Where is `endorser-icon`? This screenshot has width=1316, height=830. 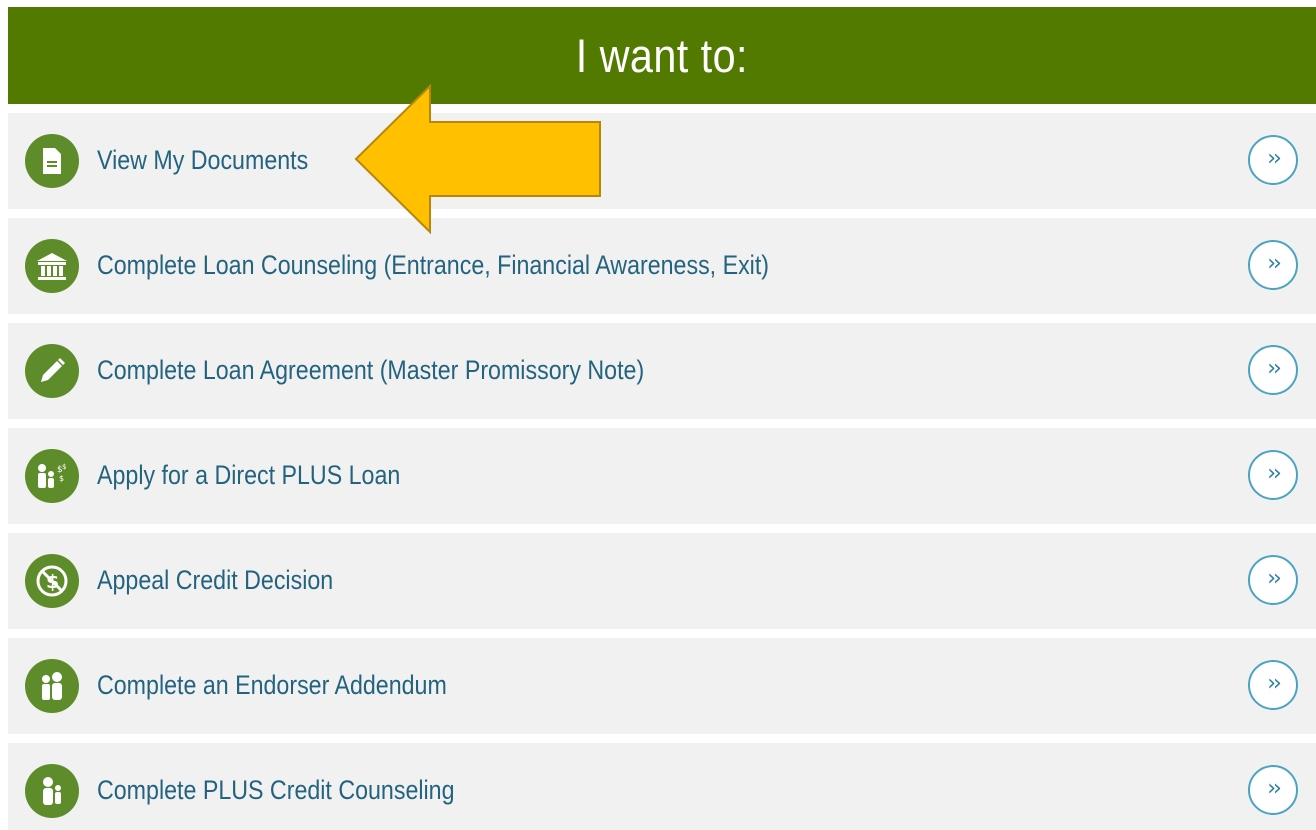 endorser-icon is located at coordinates (52, 686).